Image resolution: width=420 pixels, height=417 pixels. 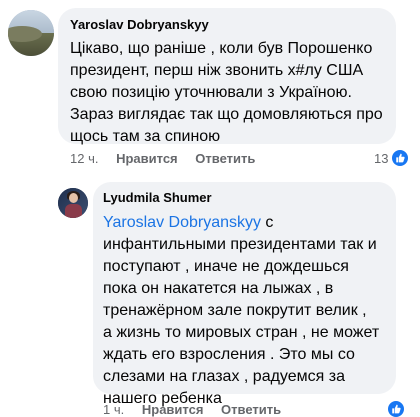 I want to click on reaction-count: 13, so click(x=381, y=158).